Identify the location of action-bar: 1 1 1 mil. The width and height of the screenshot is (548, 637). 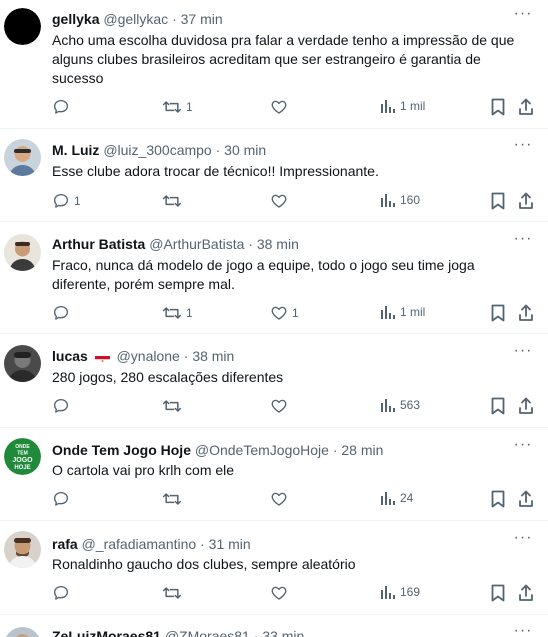
(274, 314).